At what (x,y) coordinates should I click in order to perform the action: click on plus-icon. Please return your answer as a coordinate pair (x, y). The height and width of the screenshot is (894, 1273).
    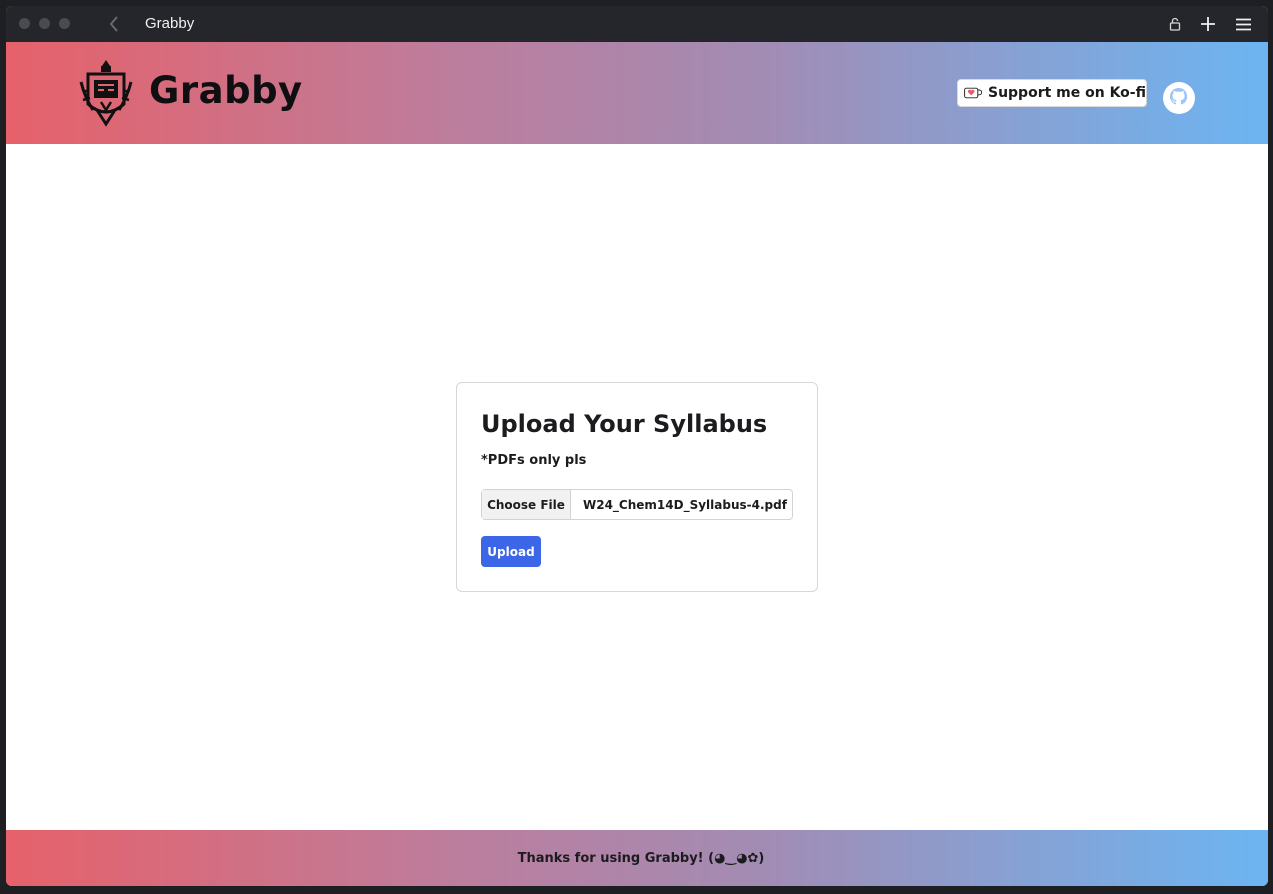
    Looking at the image, I should click on (1208, 24).